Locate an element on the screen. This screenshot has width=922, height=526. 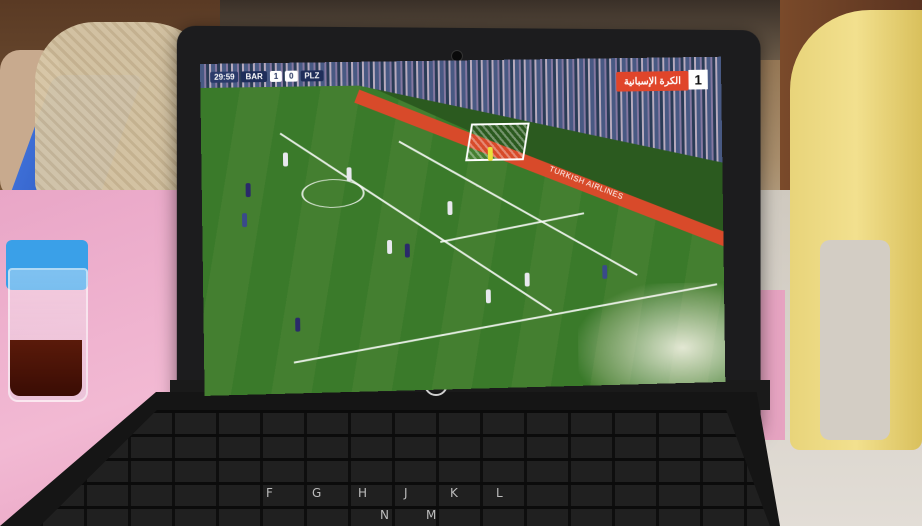
goalkeeper is located at coordinates (490, 153).